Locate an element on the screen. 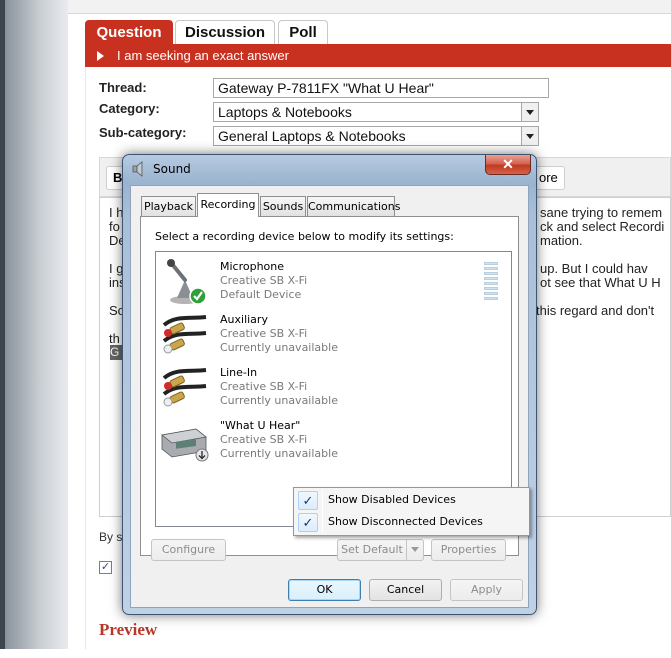 This screenshot has height=658, width=671. cancel-button: Cancel is located at coordinates (405, 590).